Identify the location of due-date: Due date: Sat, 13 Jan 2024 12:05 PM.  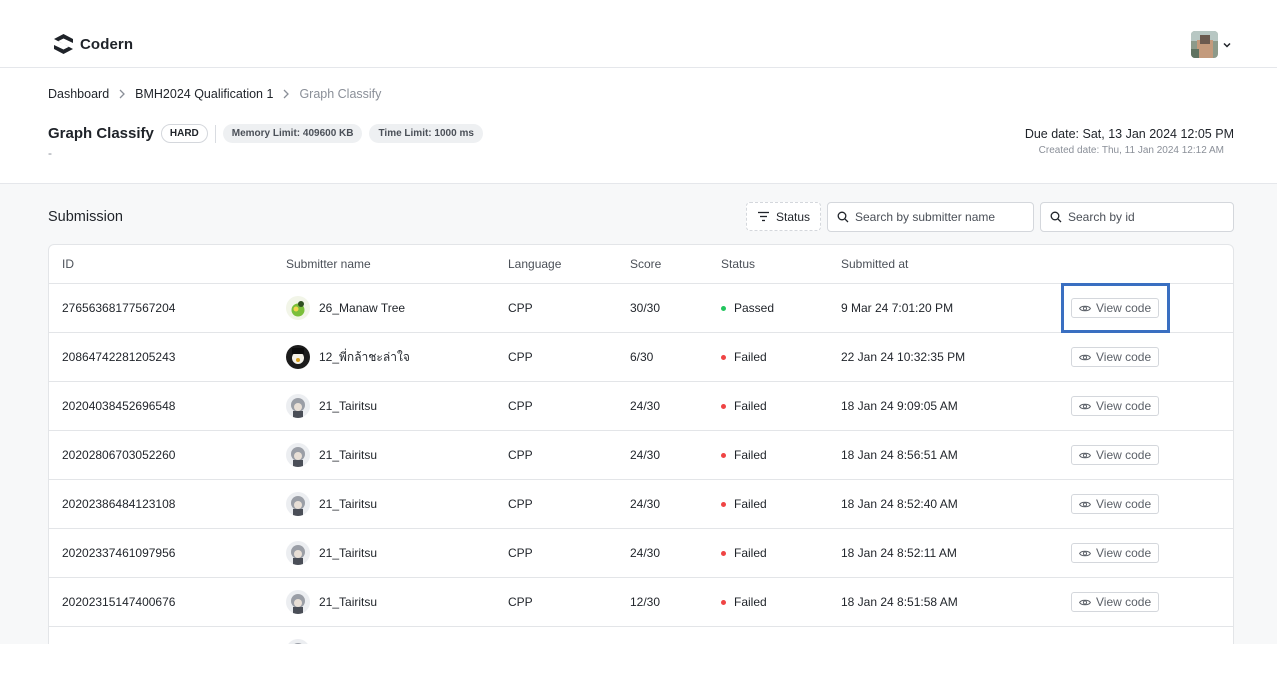
(1129, 134).